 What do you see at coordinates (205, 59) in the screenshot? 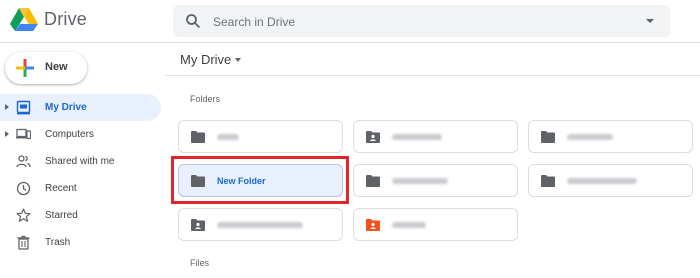
I see `page-title: My Drive` at bounding box center [205, 59].